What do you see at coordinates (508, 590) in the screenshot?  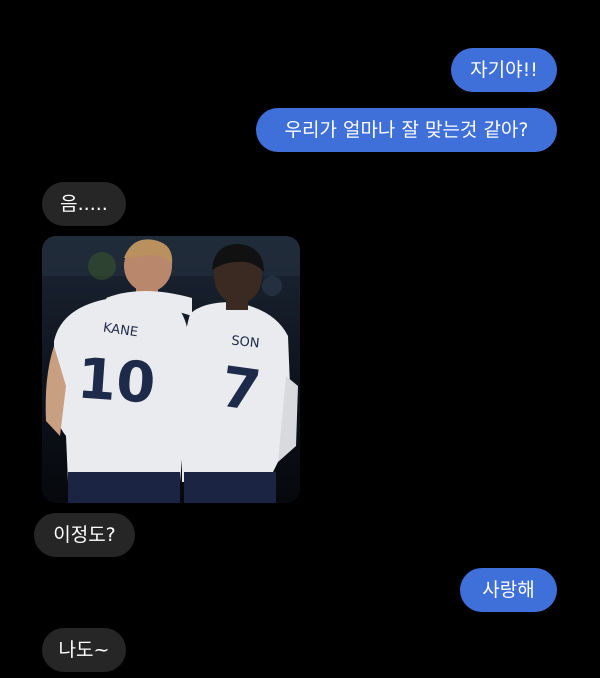 I see `message-bubble-outgoing: 사랑해` at bounding box center [508, 590].